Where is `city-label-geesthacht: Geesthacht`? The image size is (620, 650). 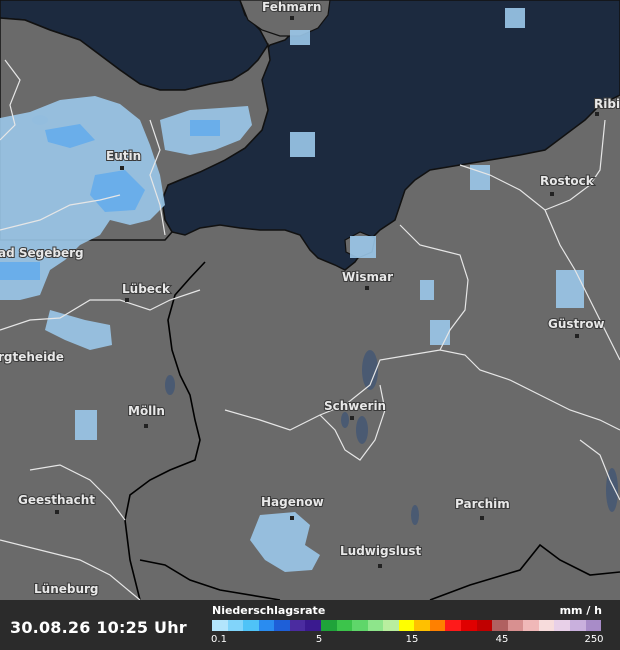
city-label-geesthacht: Geesthacht is located at coordinates (56, 500).